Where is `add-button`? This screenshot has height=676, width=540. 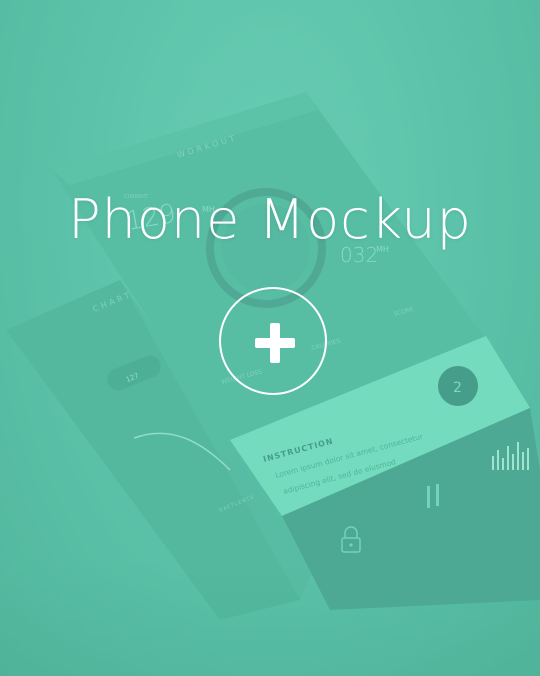
add-button is located at coordinates (273, 341).